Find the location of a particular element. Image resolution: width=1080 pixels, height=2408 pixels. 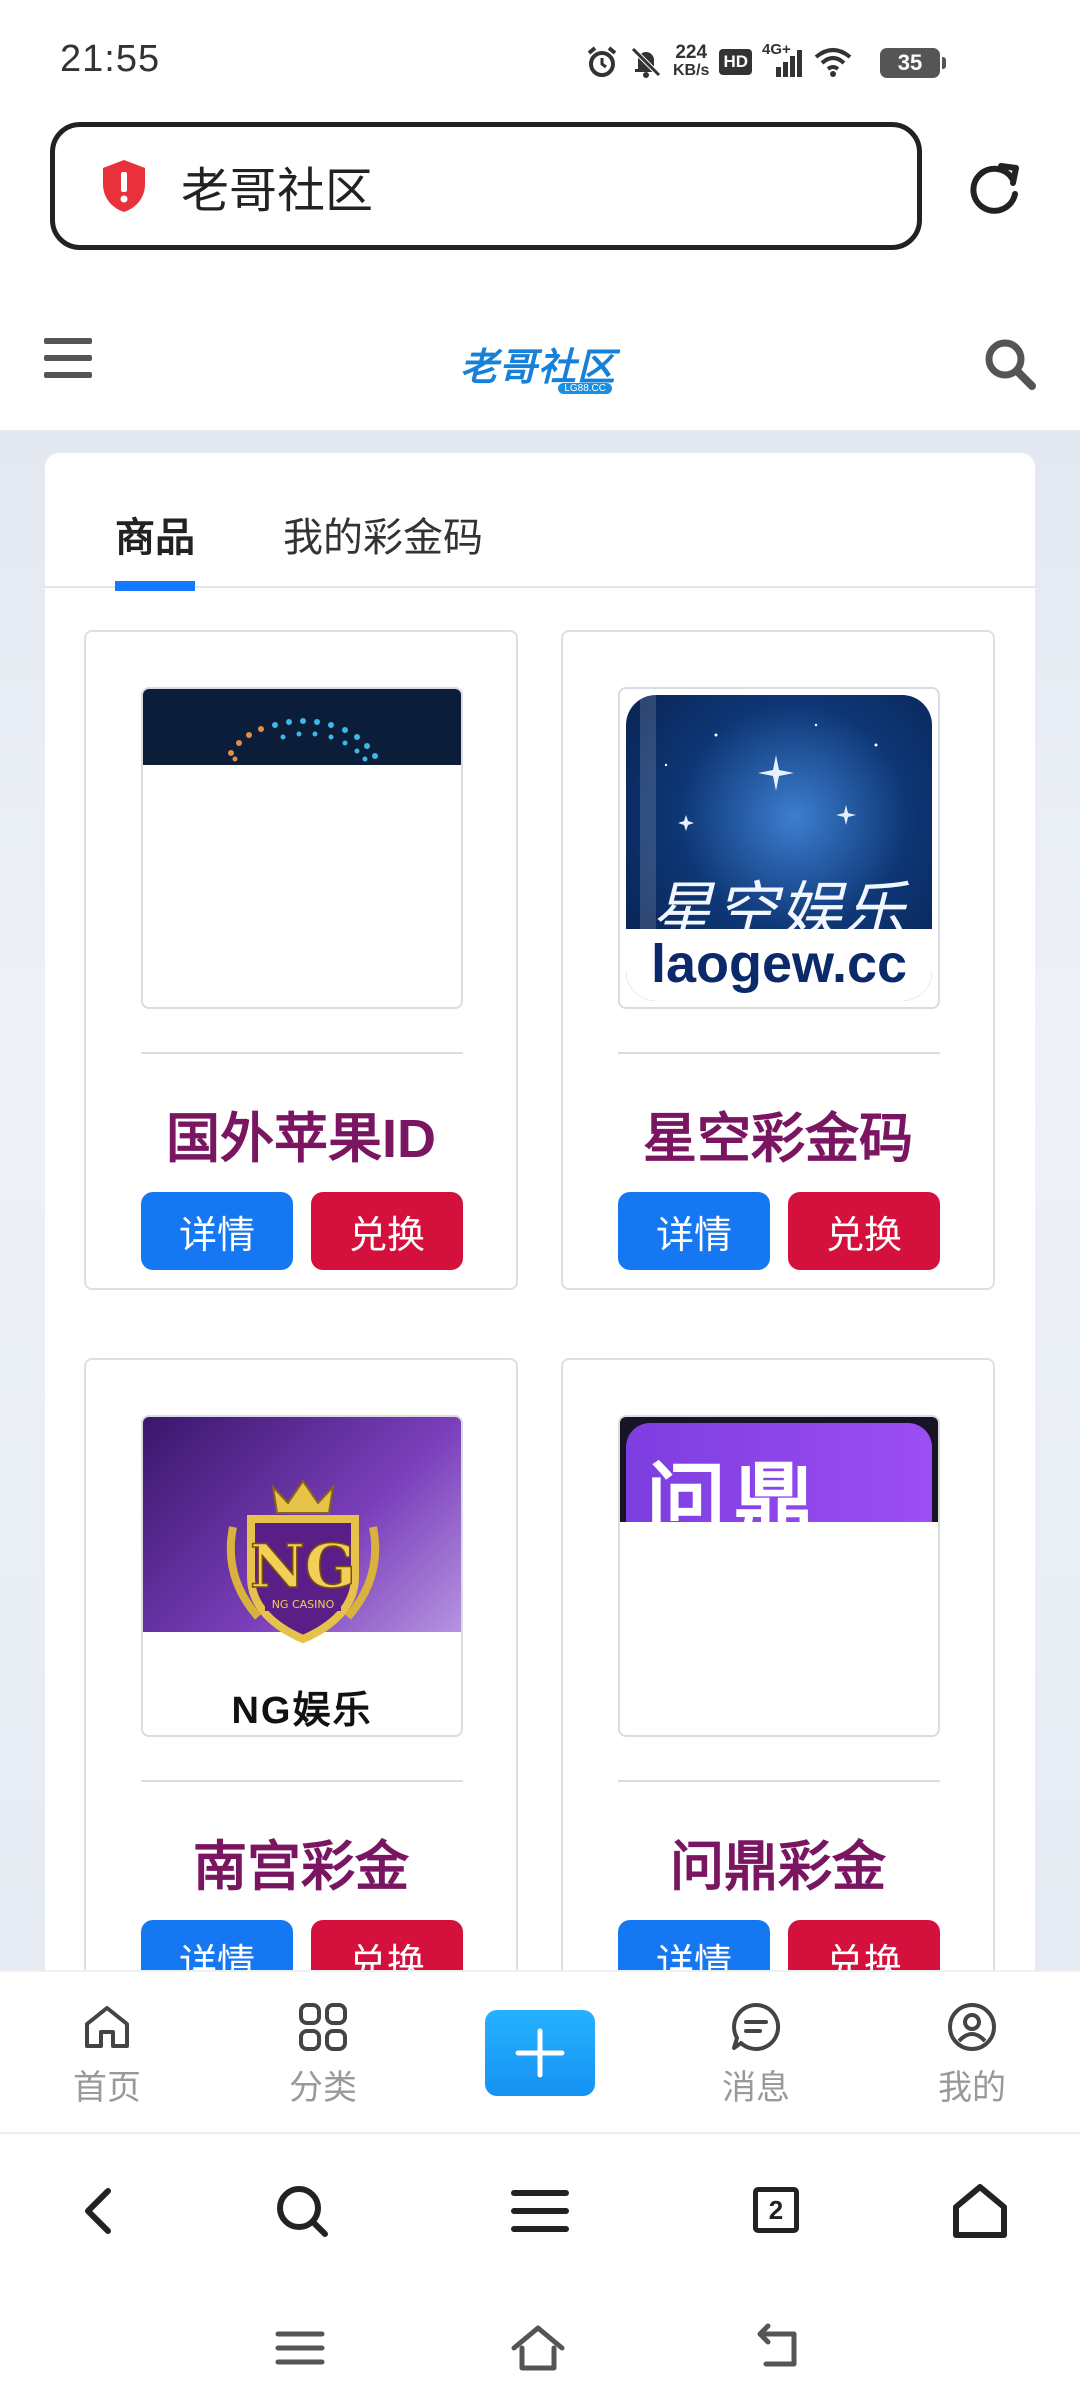

browser-menu-icon is located at coordinates (540, 2211).